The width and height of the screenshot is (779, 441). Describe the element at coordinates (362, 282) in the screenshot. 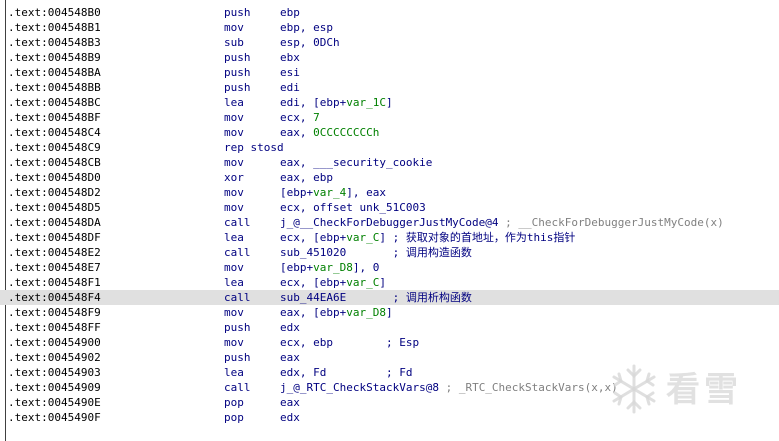

I see `variable-ref: var_C` at that location.